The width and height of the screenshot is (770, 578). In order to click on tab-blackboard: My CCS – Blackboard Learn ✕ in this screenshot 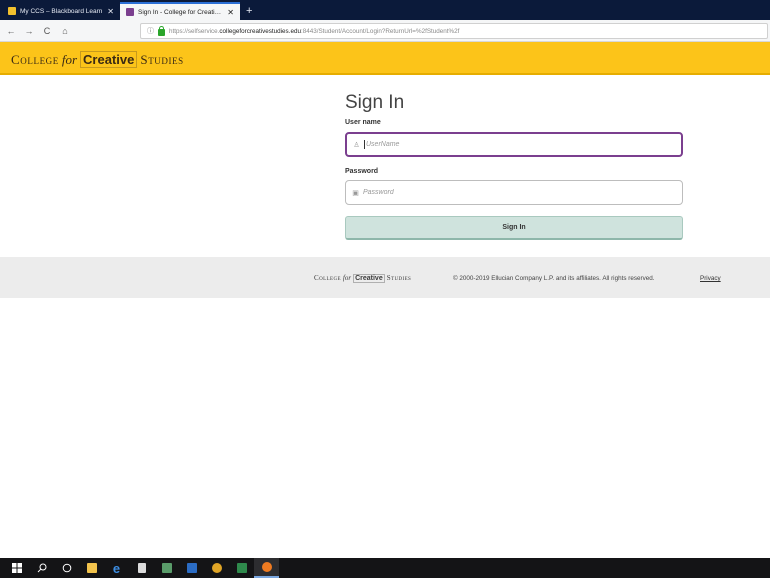, I will do `click(61, 11)`.